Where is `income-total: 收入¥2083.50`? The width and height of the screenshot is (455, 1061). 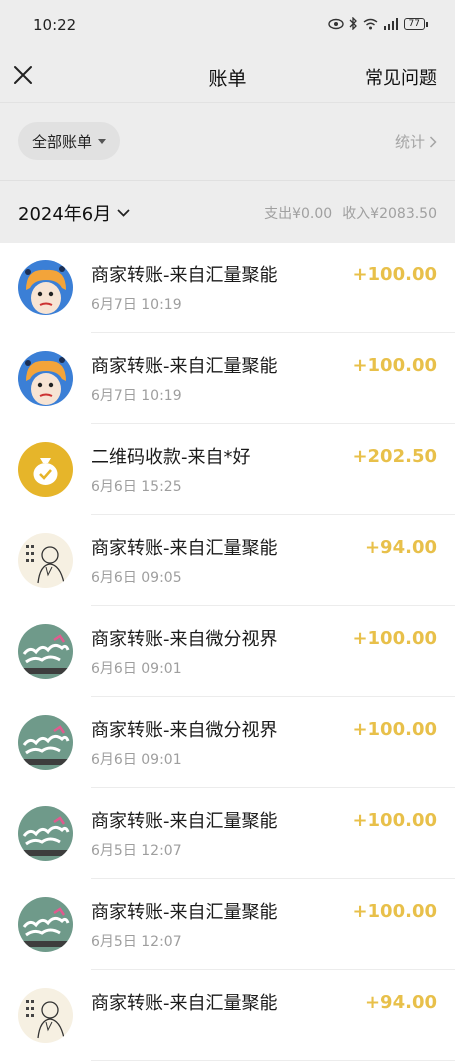
income-total: 收入¥2083.50 is located at coordinates (389, 214).